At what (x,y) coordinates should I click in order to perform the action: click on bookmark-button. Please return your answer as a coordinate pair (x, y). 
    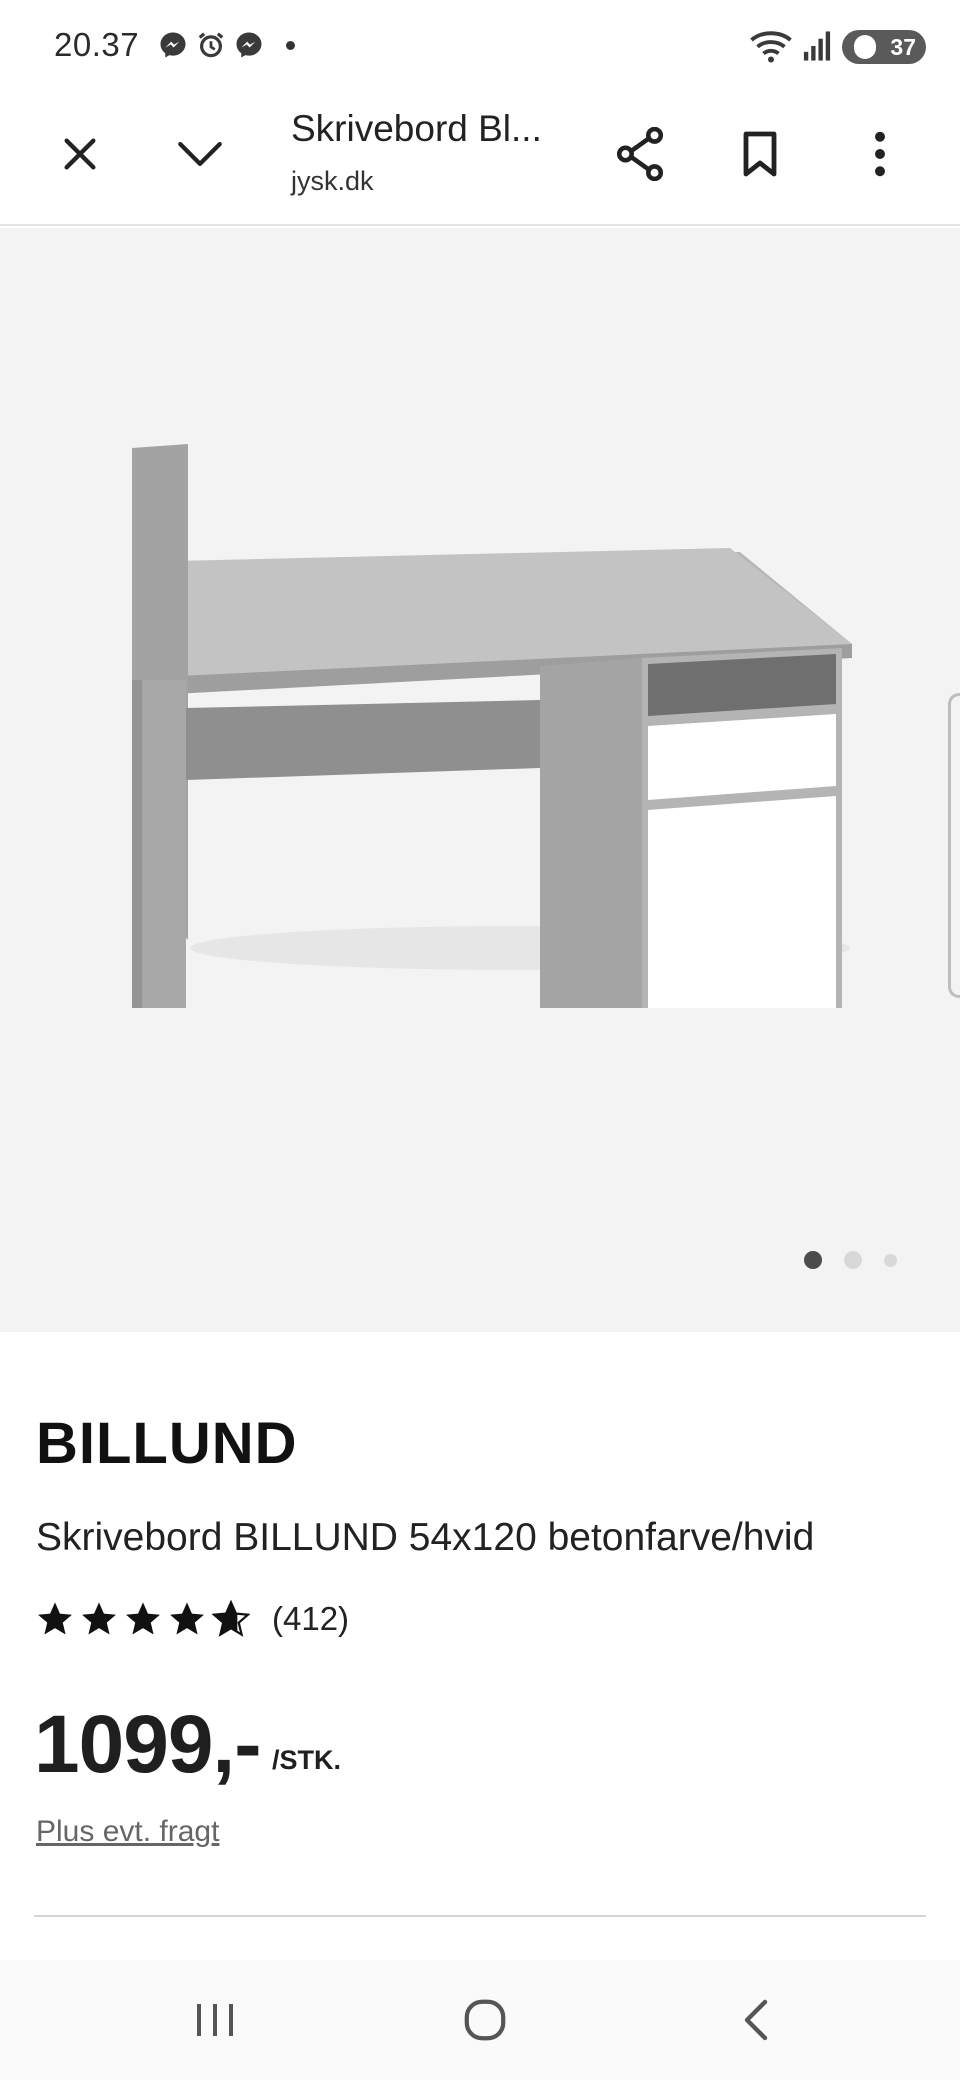
    Looking at the image, I should click on (760, 154).